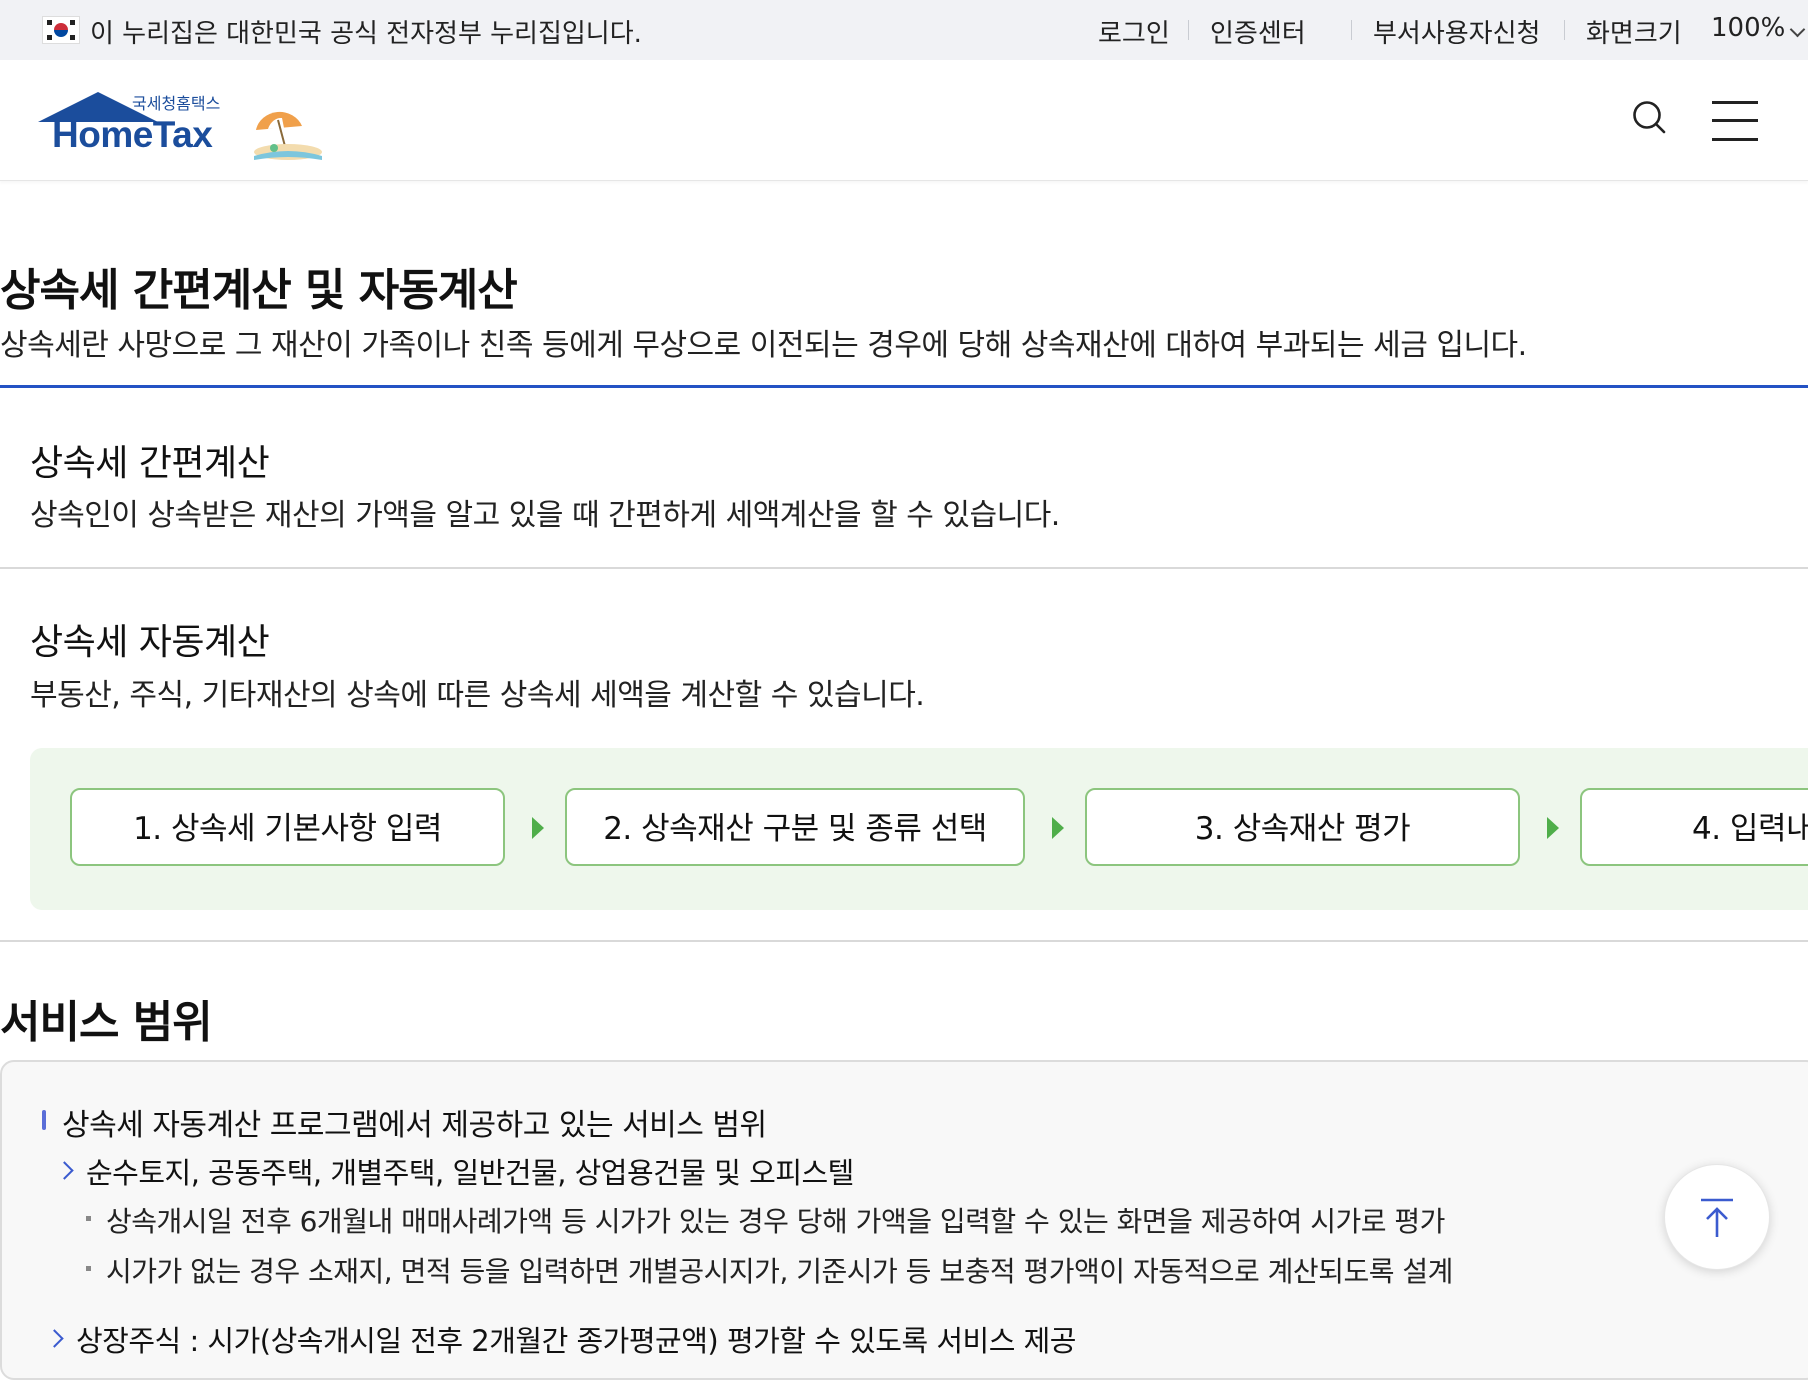 Image resolution: width=1808 pixels, height=1380 pixels. Describe the element at coordinates (1694, 827) in the screenshot. I see `step-4-button: 4. 입력내` at that location.